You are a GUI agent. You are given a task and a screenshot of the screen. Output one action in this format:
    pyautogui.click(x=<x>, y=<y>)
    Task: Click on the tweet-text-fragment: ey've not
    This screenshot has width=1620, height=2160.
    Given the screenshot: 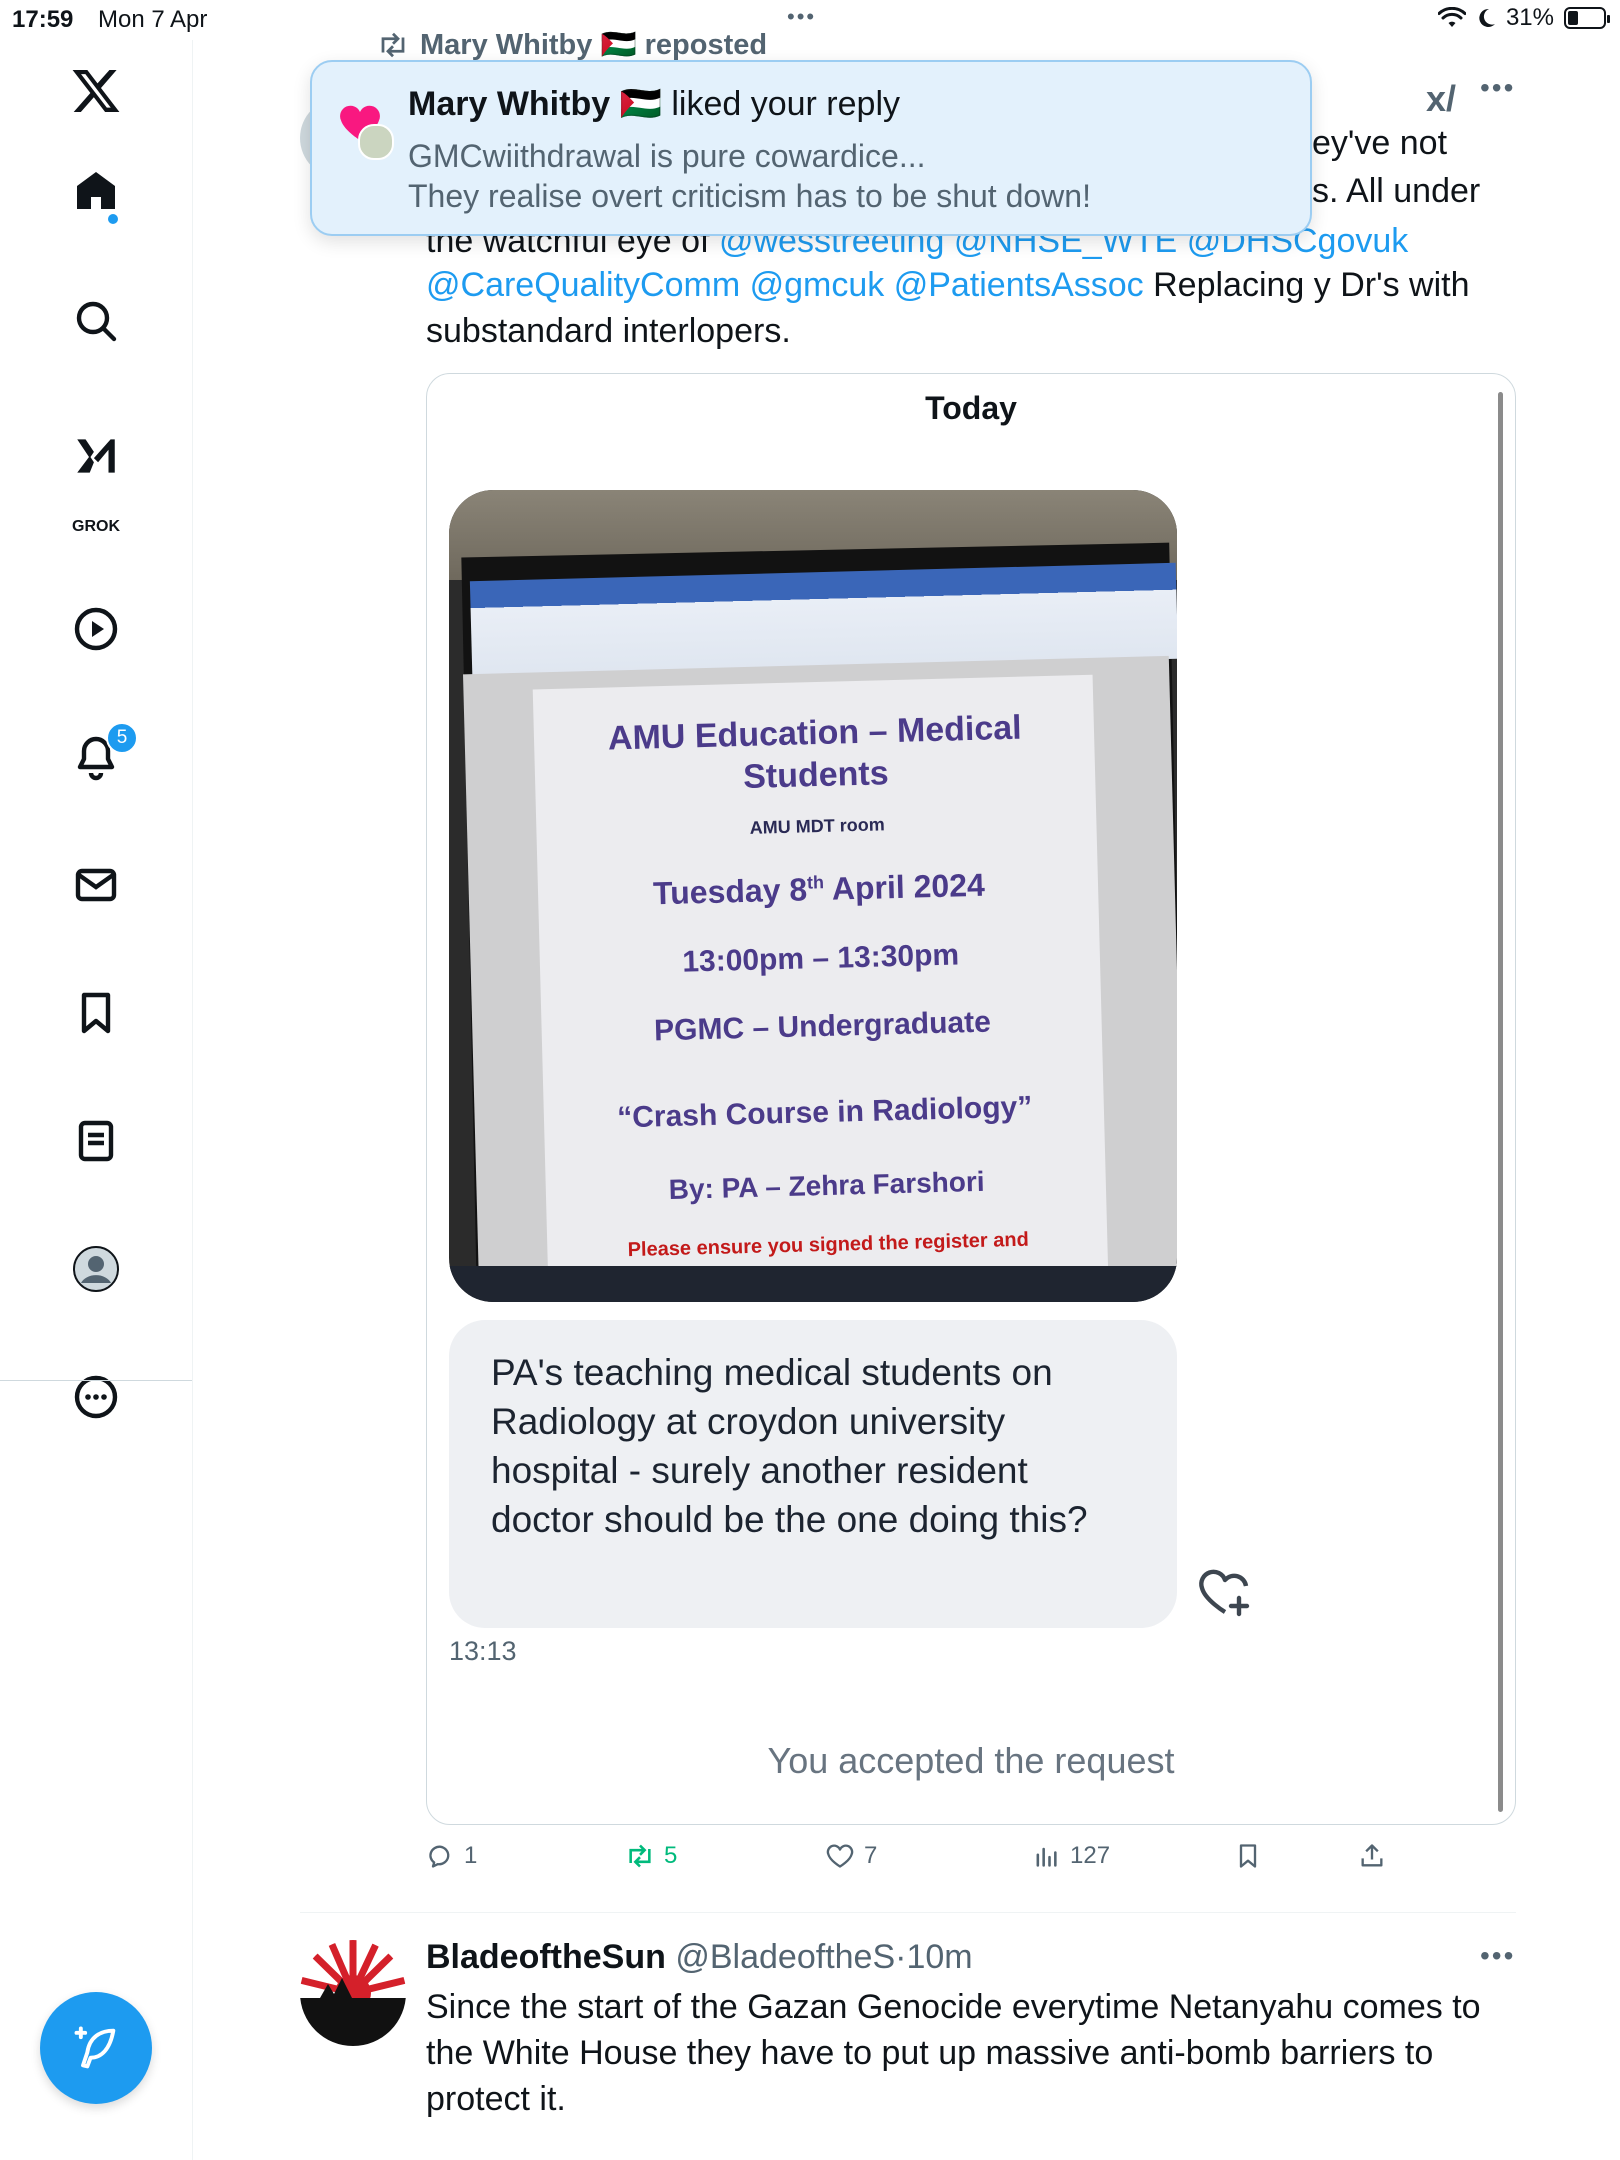 What is the action you would take?
    pyautogui.click(x=1380, y=143)
    